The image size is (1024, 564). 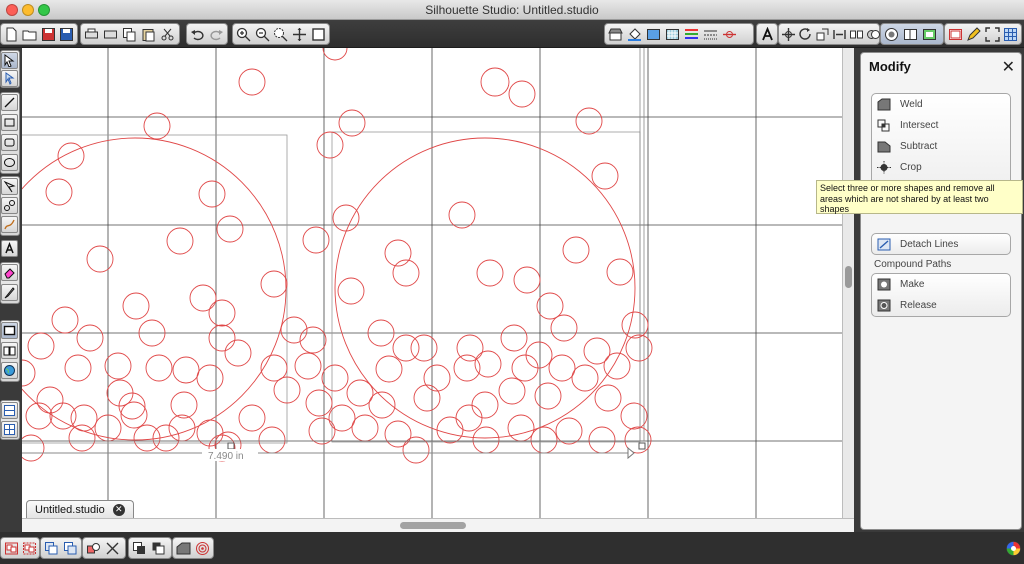 What do you see at coordinates (91, 34) in the screenshot?
I see `send-to-cutter-button` at bounding box center [91, 34].